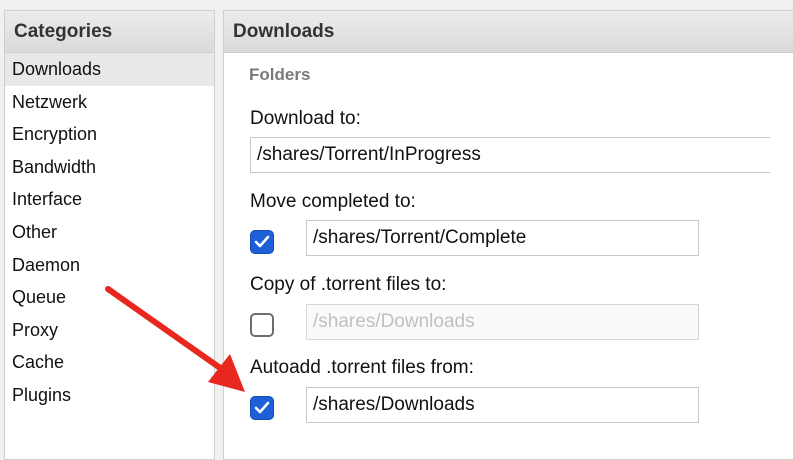 The image size is (793, 460). Describe the element at coordinates (109, 32) in the screenshot. I see `categories-title: Categories` at that location.